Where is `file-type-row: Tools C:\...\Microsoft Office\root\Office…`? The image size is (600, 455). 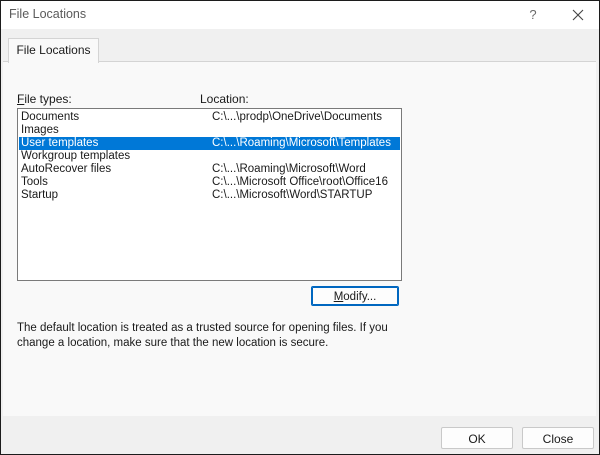 file-type-row: Tools C:\...\Microsoft Office\root\Office… is located at coordinates (209, 182).